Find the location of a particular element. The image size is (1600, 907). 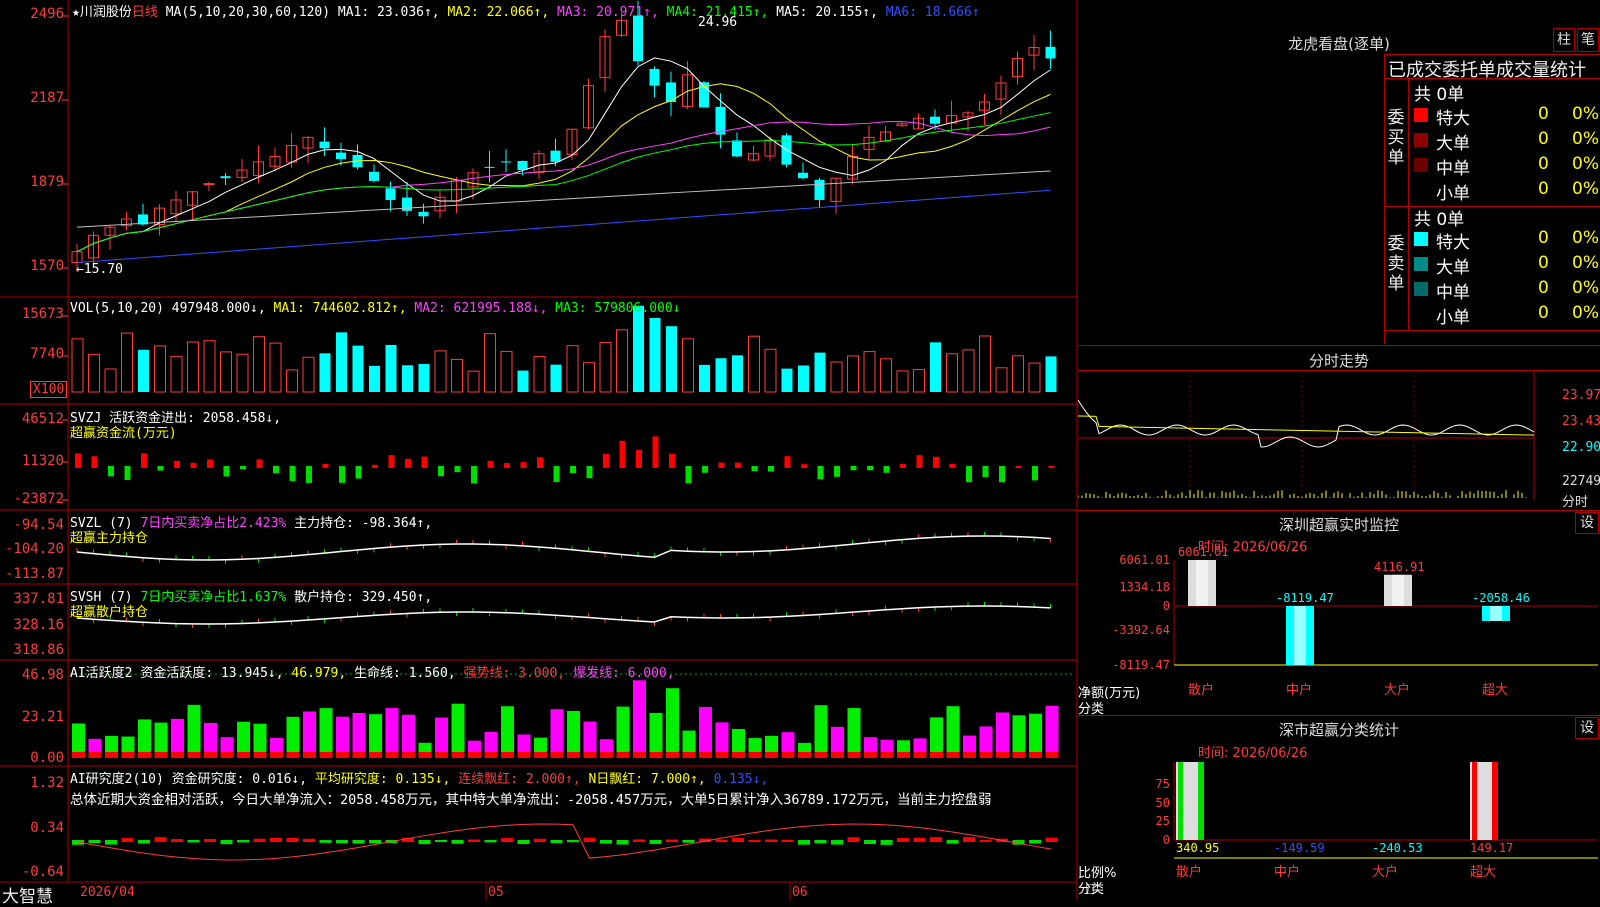

svzl-hold: 主力持仓: -98.364↑, is located at coordinates (363, 523).